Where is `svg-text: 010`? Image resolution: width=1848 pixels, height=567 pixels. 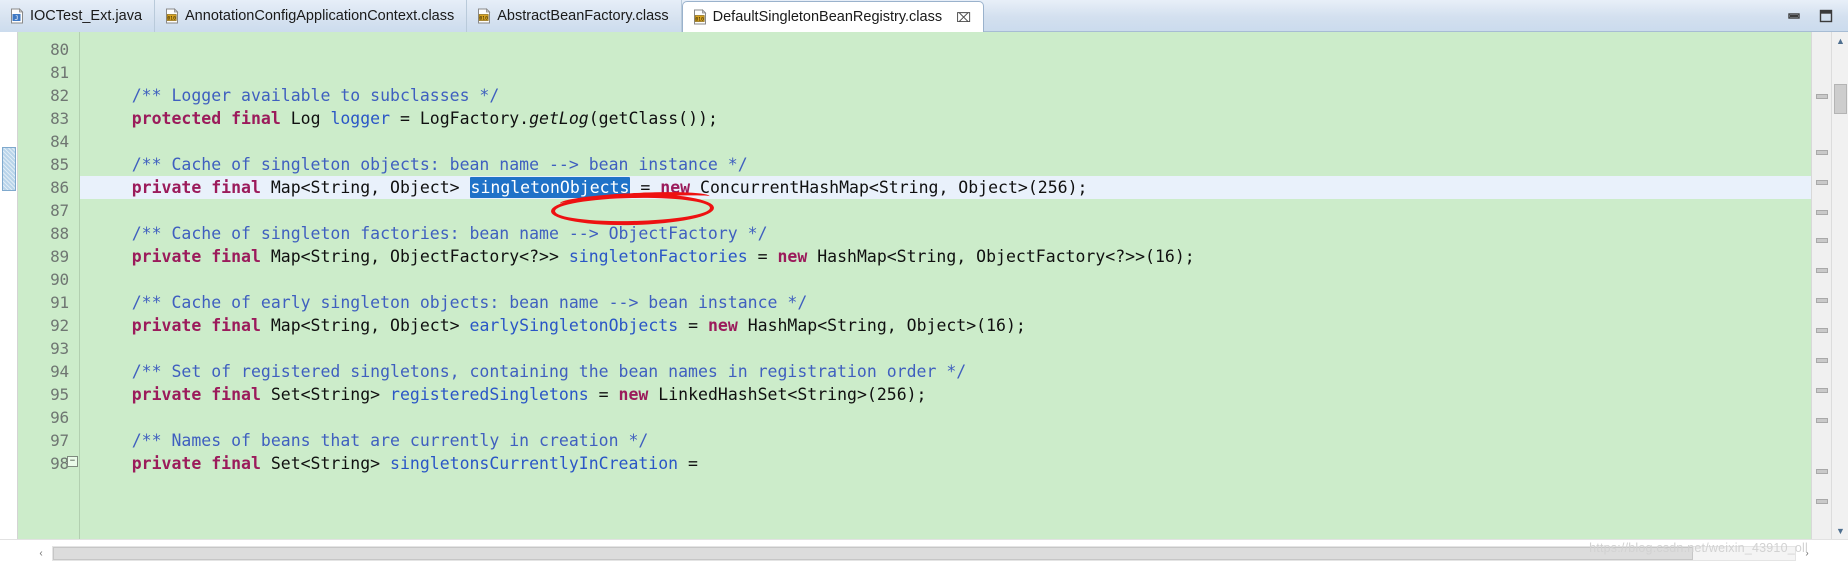 svg-text: 010 is located at coordinates (484, 18).